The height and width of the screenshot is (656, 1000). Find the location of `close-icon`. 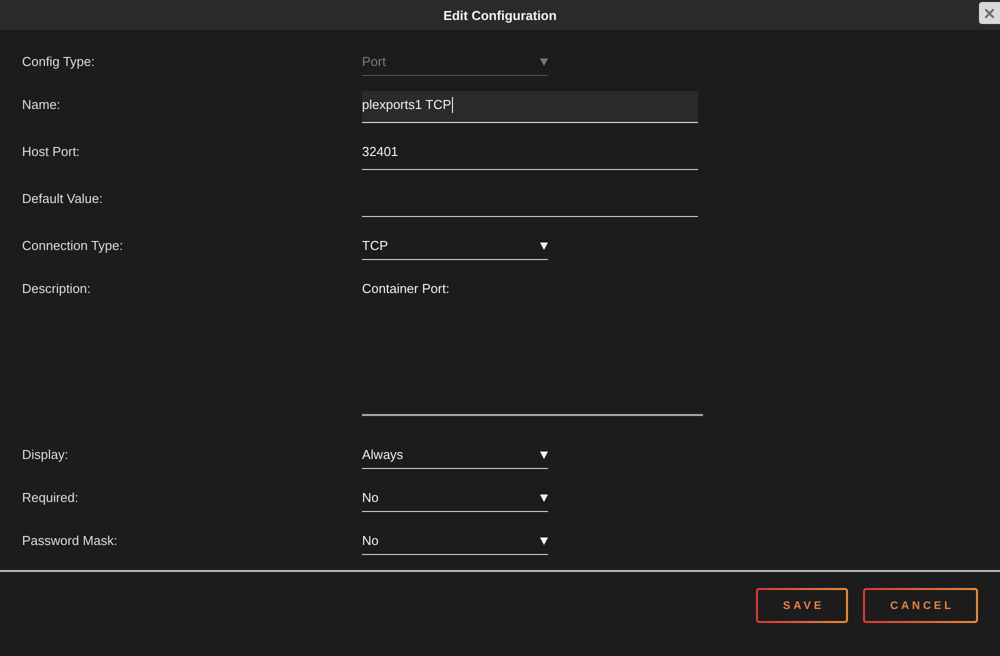

close-icon is located at coordinates (989, 13).